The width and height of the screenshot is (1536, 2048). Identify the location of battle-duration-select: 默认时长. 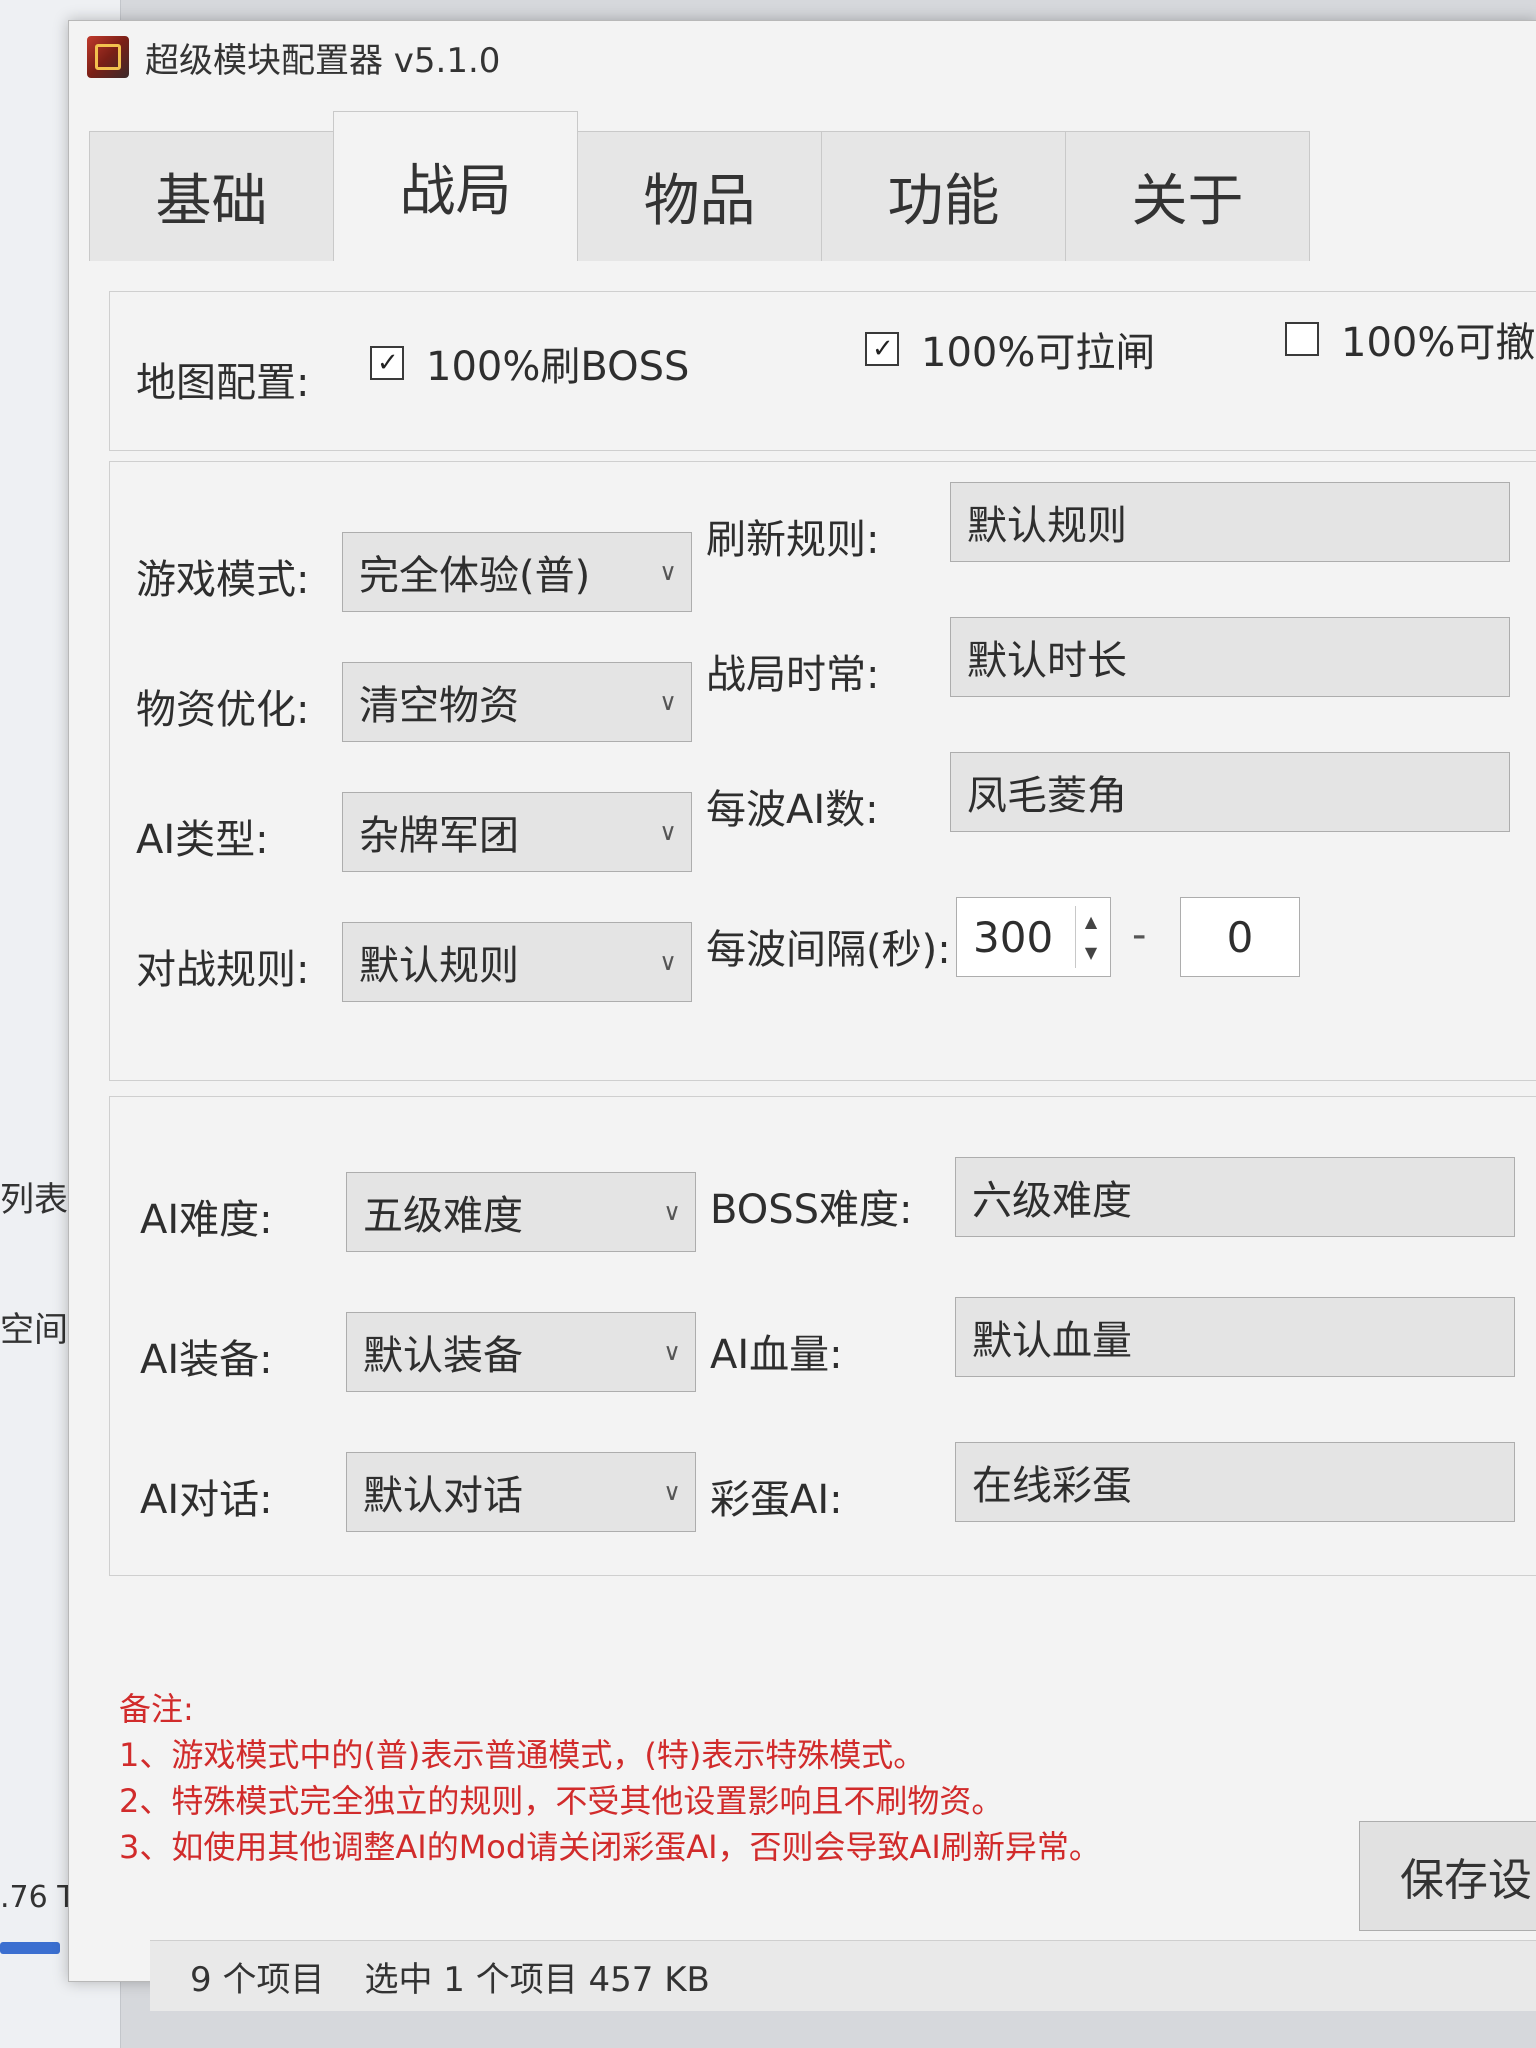
(1230, 657).